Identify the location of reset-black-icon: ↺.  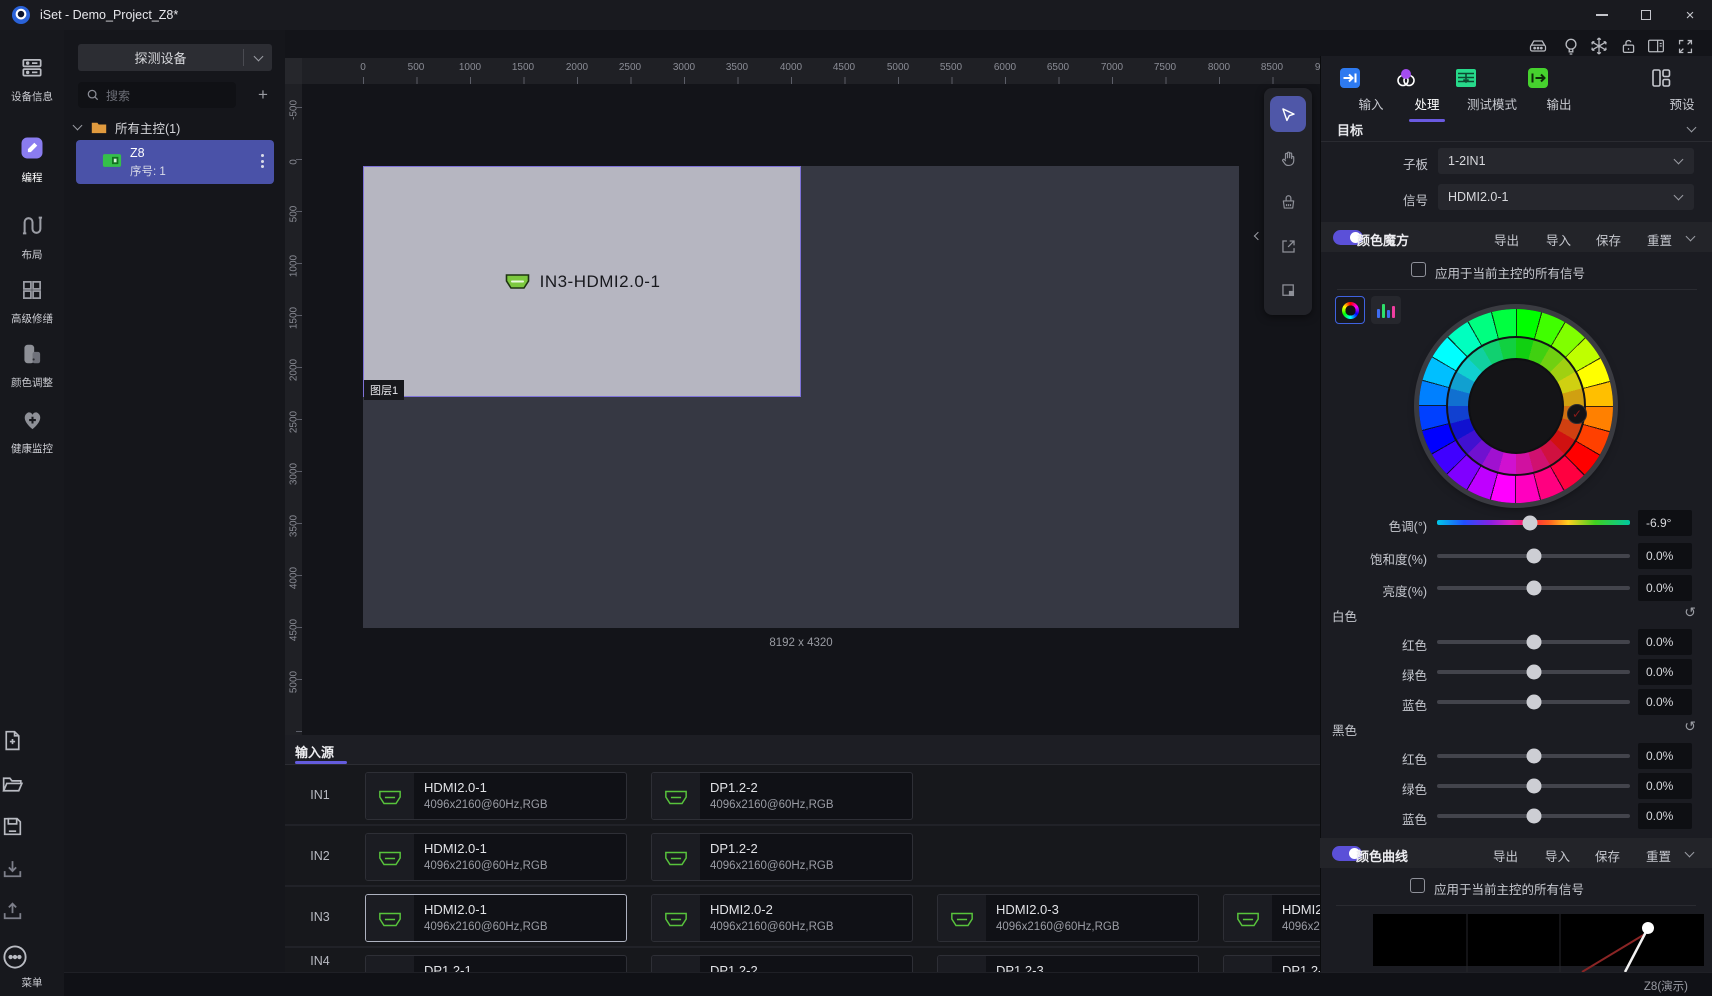
(1690, 726).